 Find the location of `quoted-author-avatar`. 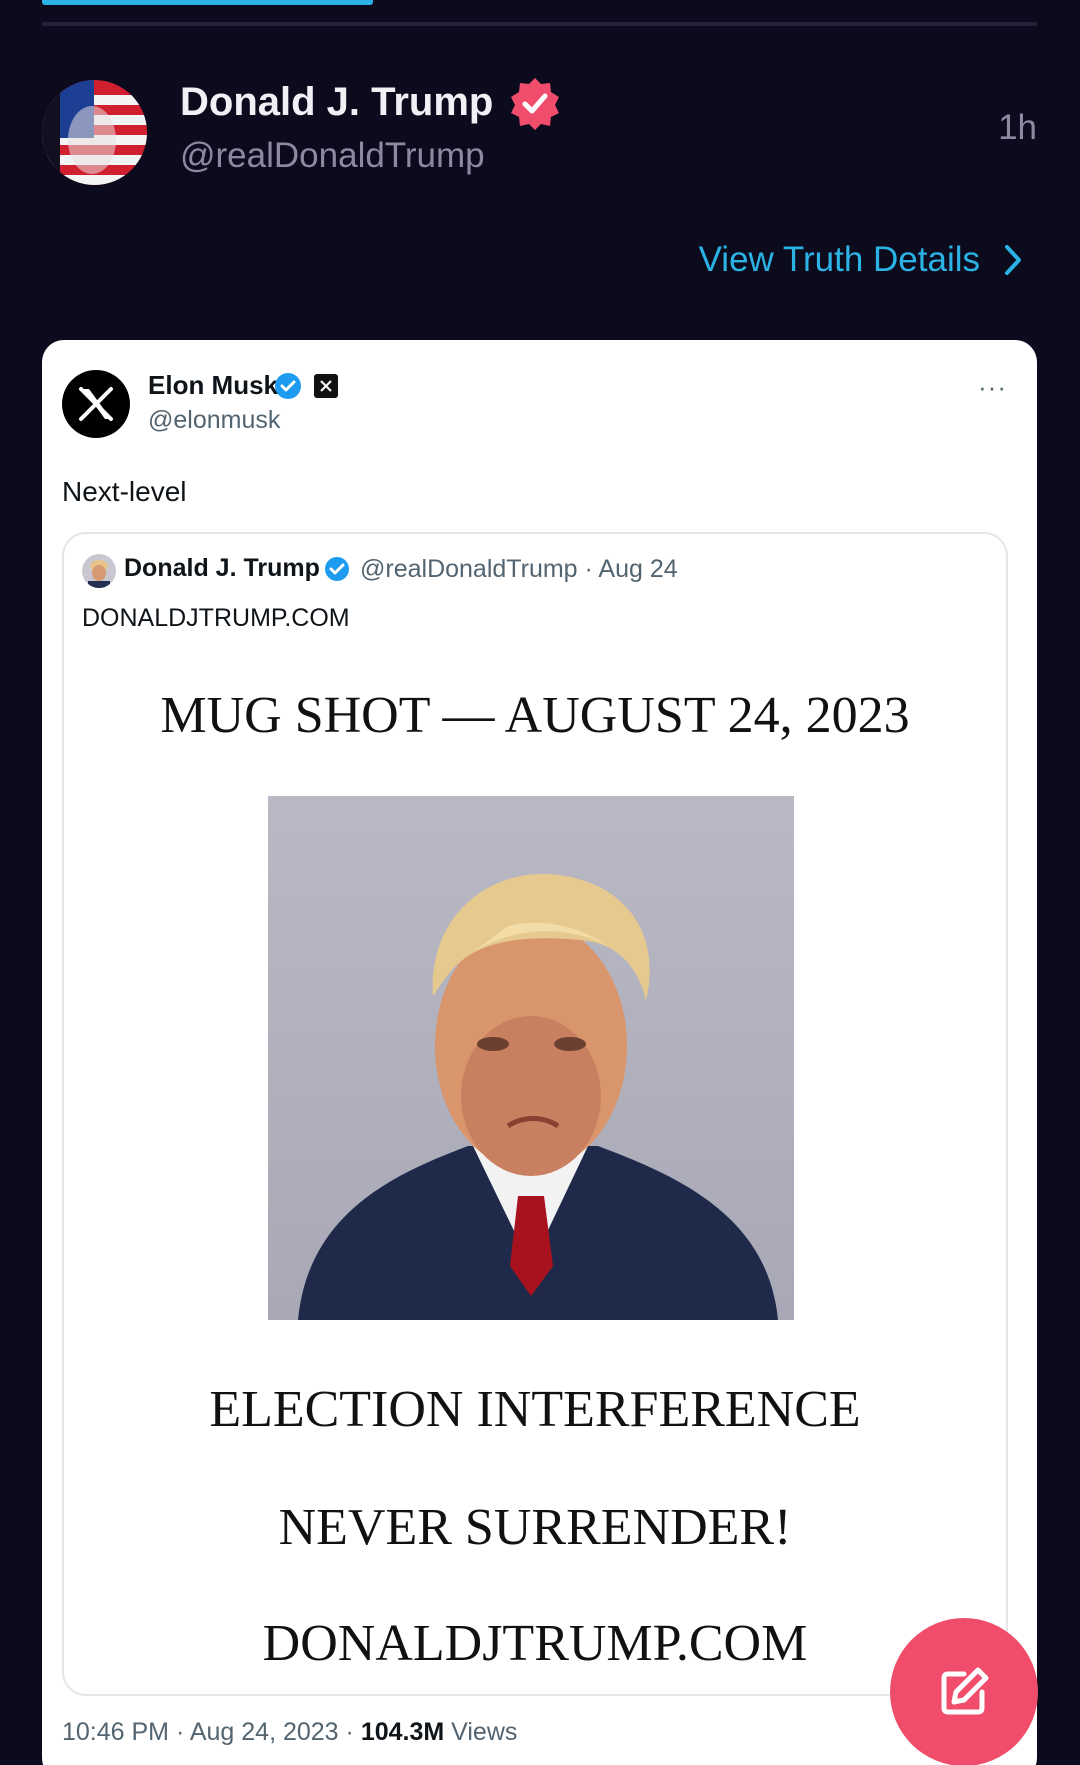

quoted-author-avatar is located at coordinates (99, 571).